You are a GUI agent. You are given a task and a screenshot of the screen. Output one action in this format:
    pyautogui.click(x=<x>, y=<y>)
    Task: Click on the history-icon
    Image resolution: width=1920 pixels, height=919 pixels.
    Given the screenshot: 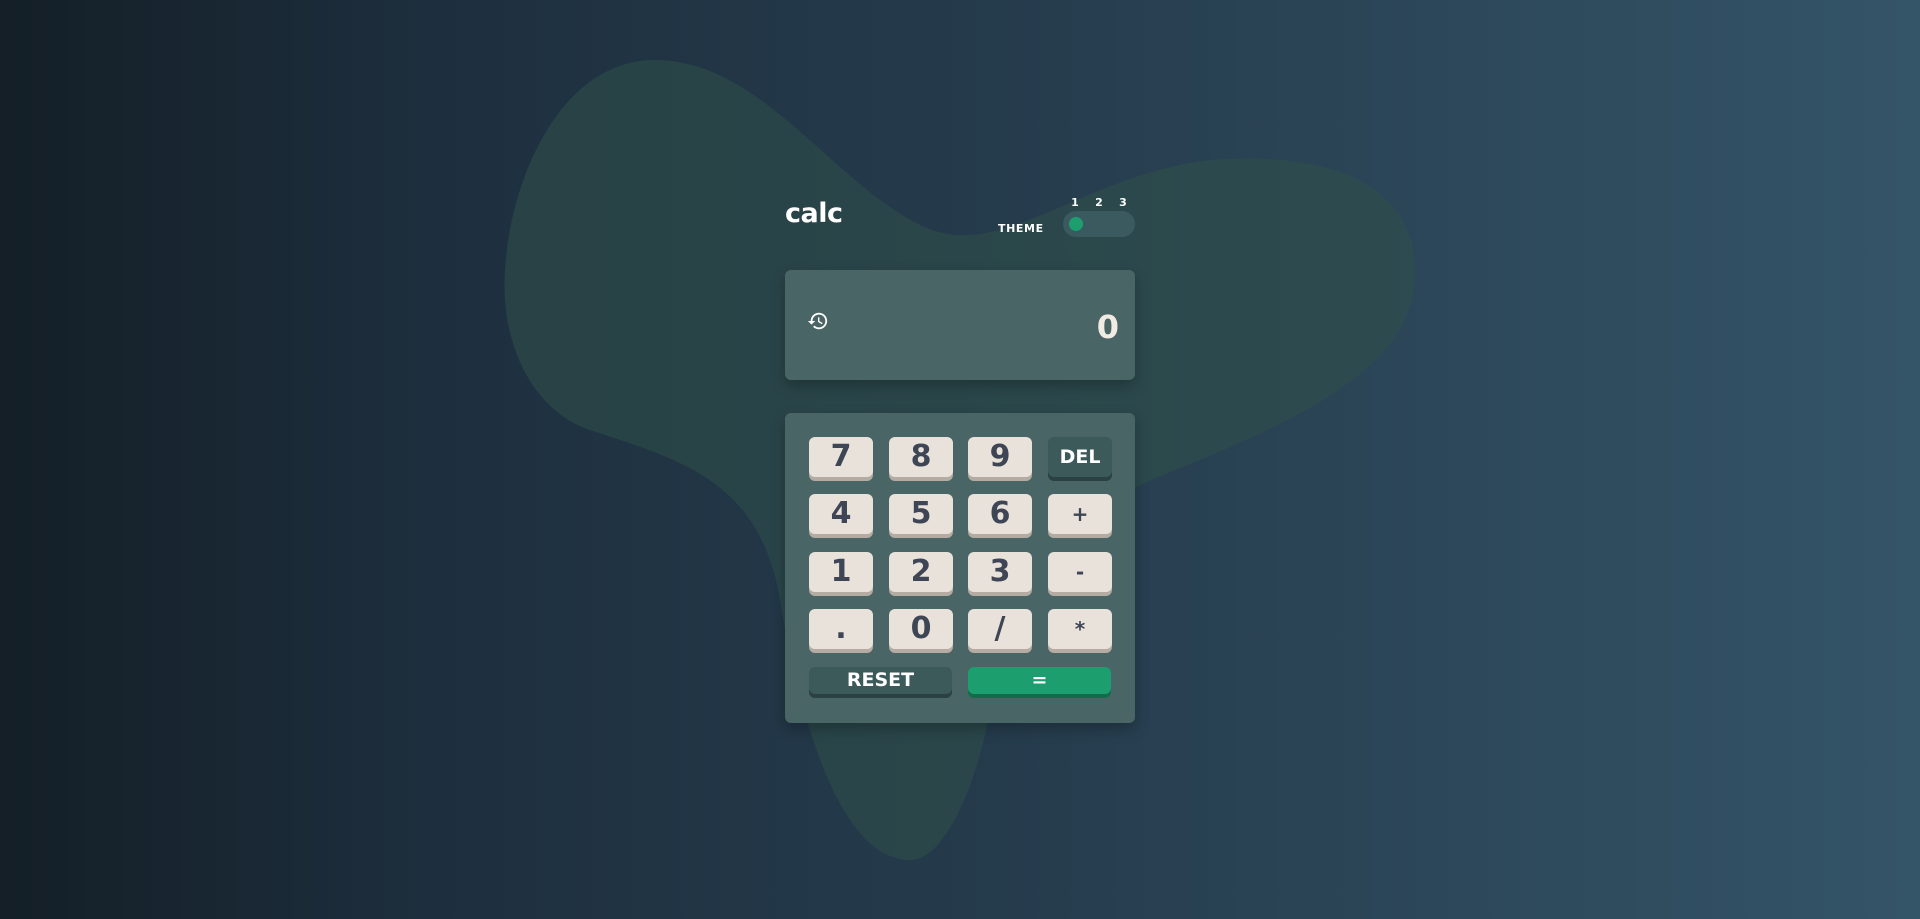 What is the action you would take?
    pyautogui.click(x=818, y=321)
    